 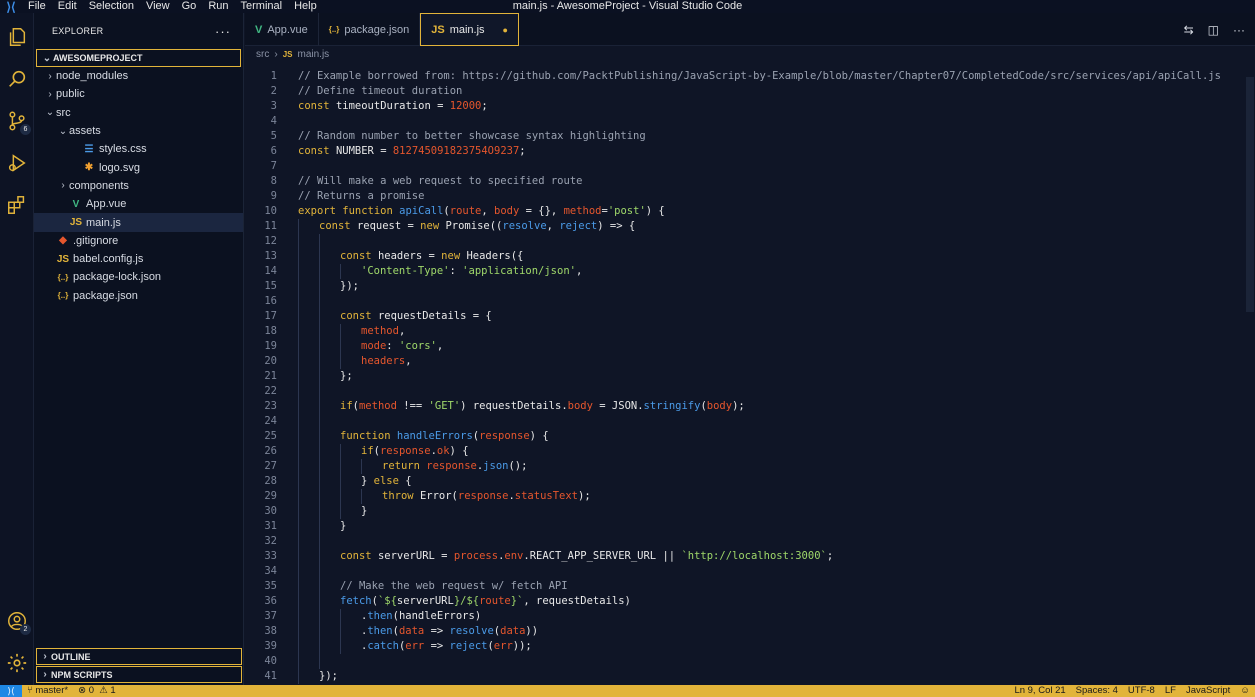 I want to click on menu-terminal: Terminal, so click(x=262, y=6).